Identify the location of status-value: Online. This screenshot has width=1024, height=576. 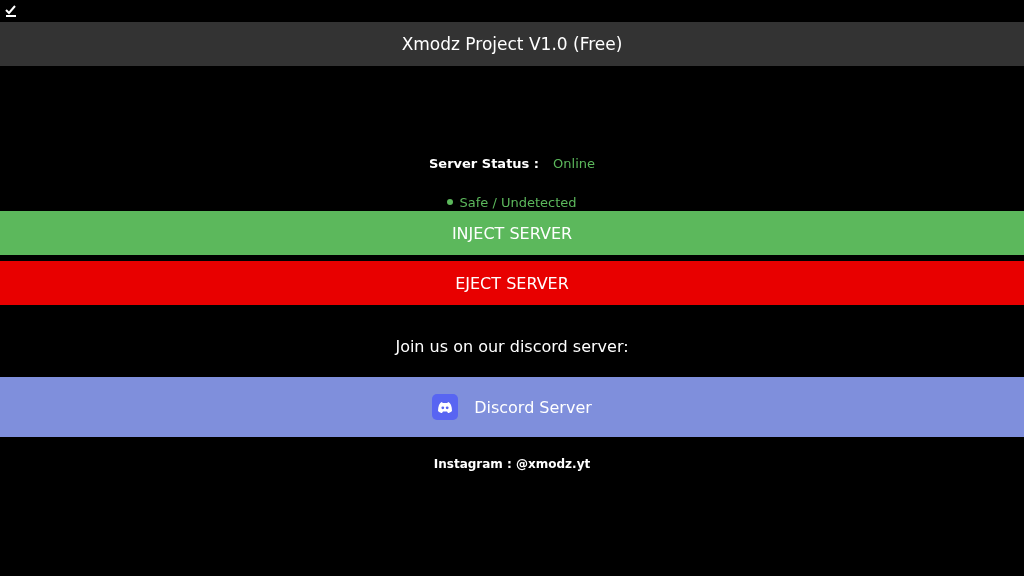
(574, 163).